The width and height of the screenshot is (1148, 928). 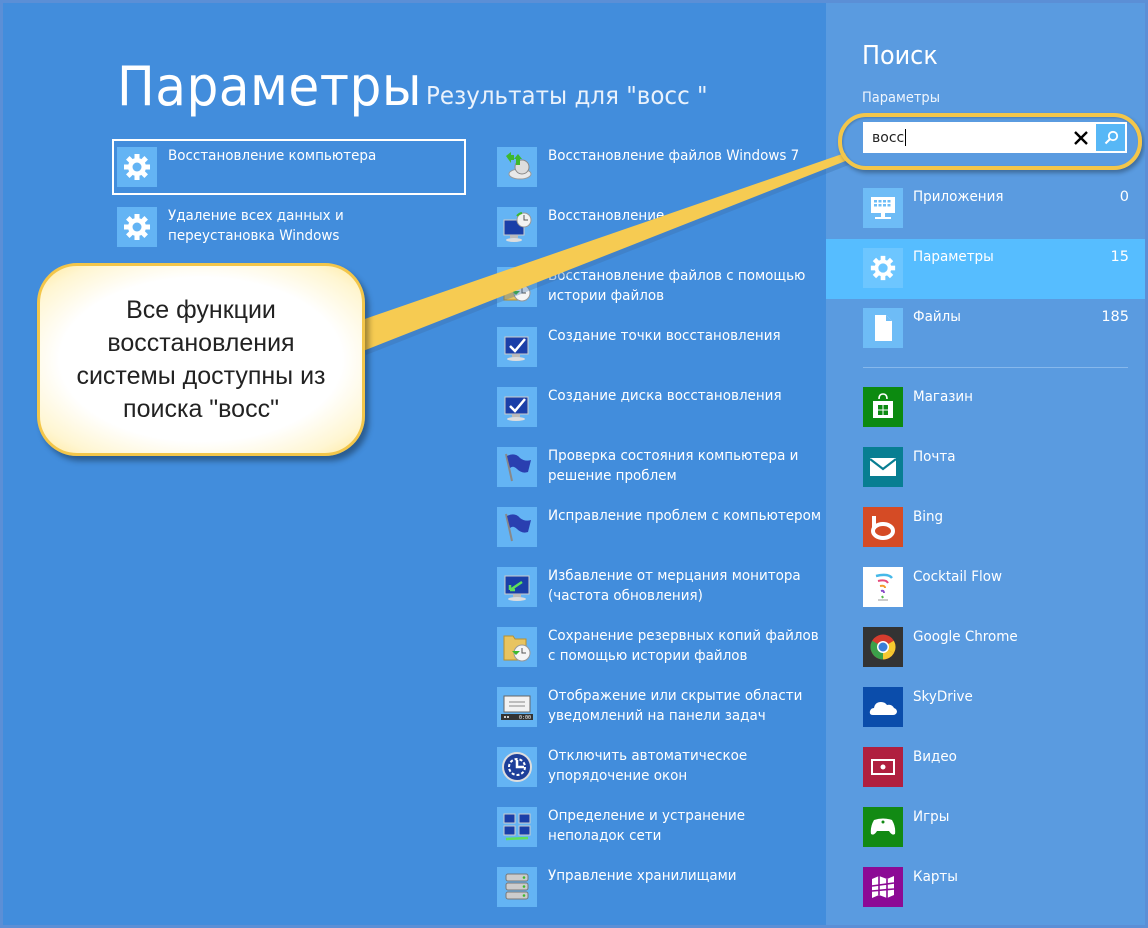 I want to click on search-icon, so click(x=1111, y=137).